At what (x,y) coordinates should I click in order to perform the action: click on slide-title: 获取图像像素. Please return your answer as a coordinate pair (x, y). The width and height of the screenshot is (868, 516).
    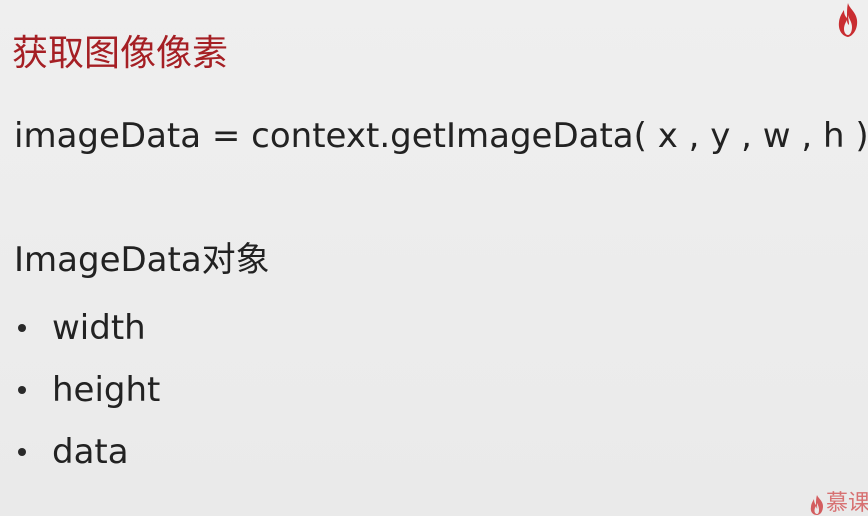
    Looking at the image, I should click on (120, 53).